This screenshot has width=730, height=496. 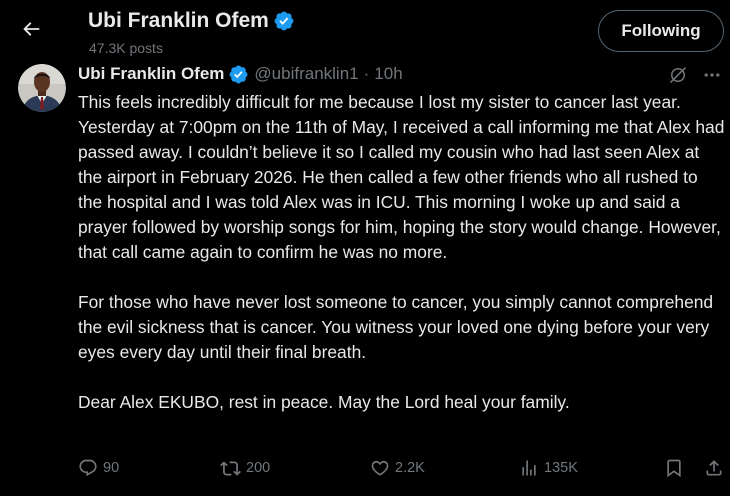 I want to click on posts-count: 47.3K posts, so click(x=126, y=48).